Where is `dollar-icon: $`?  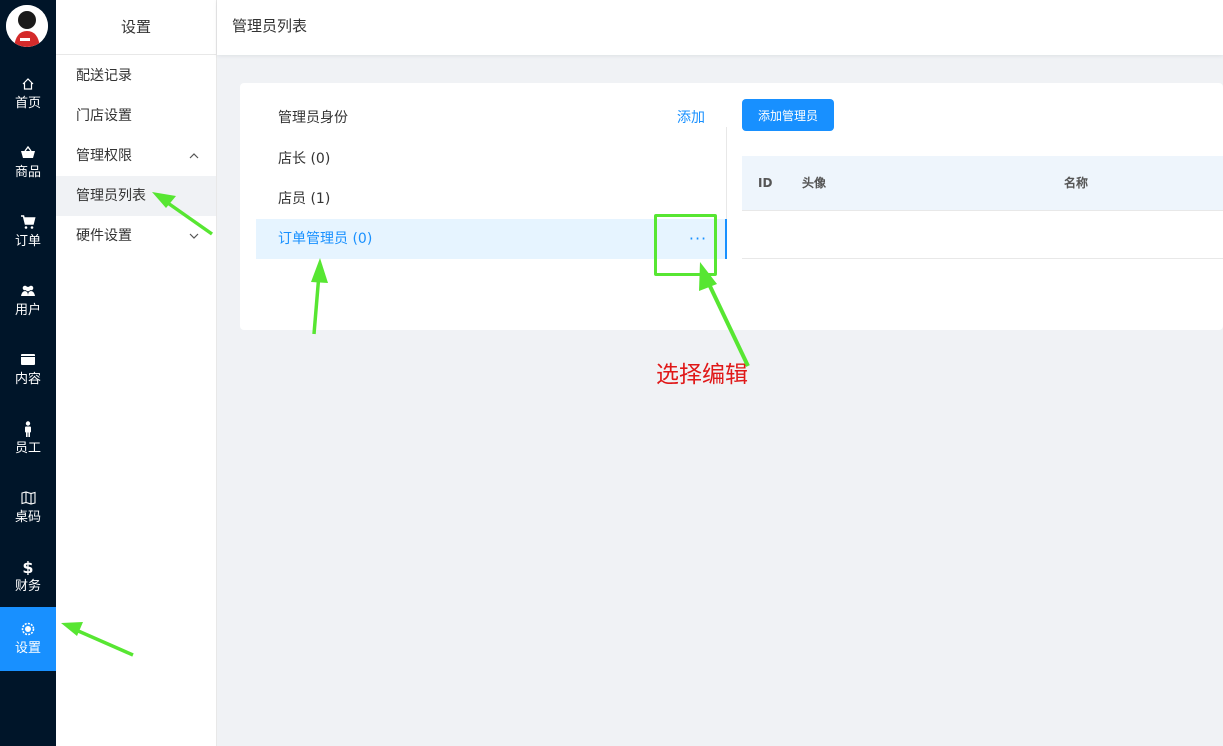 dollar-icon: $ is located at coordinates (28, 567).